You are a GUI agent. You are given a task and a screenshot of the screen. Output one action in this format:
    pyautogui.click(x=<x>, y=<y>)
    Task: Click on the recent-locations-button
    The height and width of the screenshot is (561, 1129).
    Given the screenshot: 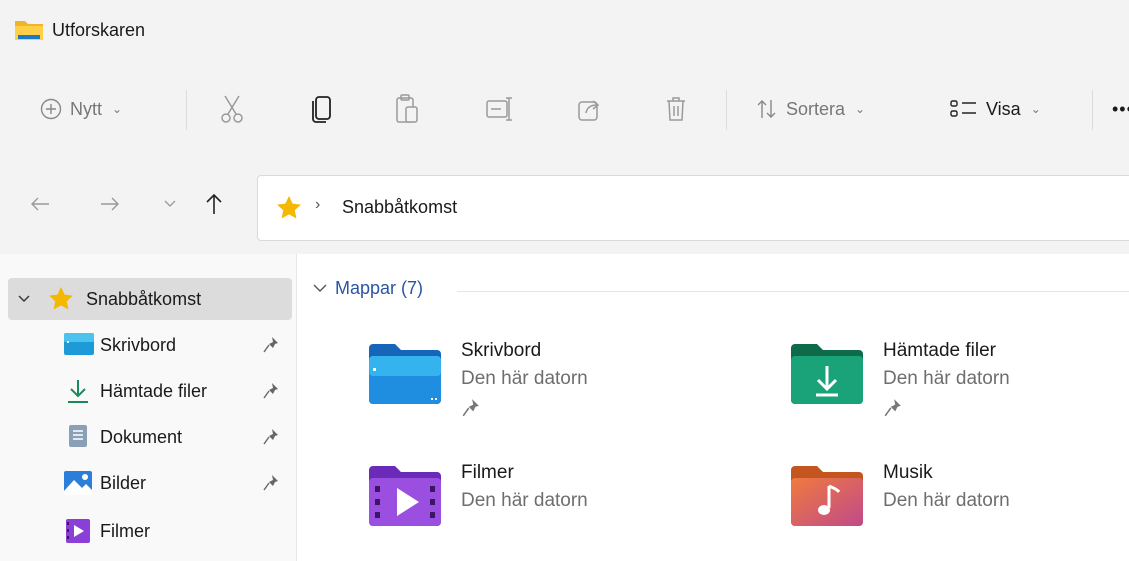 What is the action you would take?
    pyautogui.click(x=170, y=204)
    